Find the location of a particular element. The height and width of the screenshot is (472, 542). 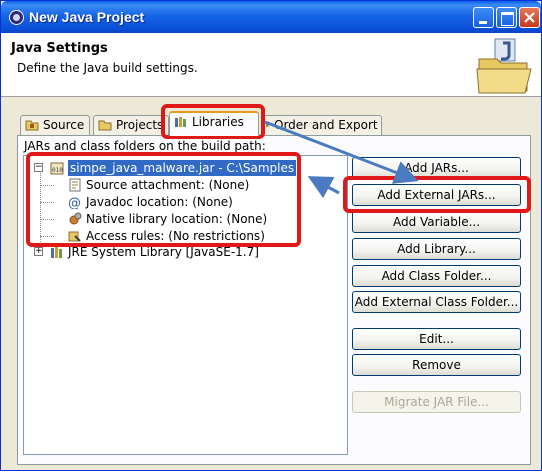

close-icon is located at coordinates (529, 17).